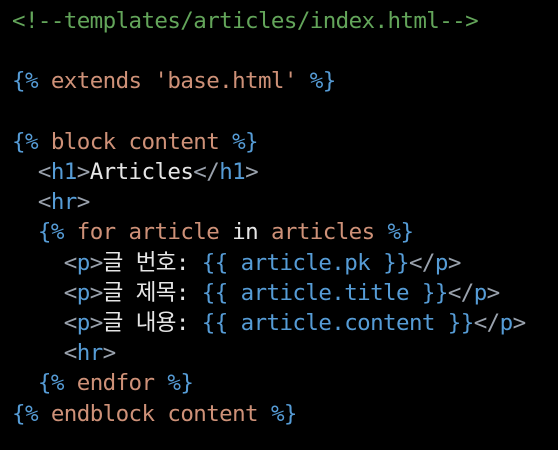 This screenshot has height=450, width=558. Describe the element at coordinates (174, 232) in the screenshot. I see `code-token: article` at that location.